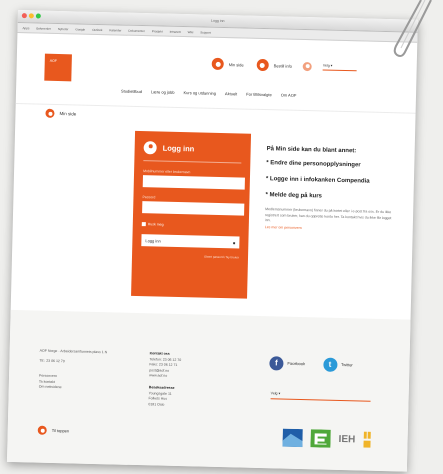 Image resolution: width=443 pixels, height=474 pixels. What do you see at coordinates (320, 438) in the screenshot?
I see `partner-logo-green` at bounding box center [320, 438].